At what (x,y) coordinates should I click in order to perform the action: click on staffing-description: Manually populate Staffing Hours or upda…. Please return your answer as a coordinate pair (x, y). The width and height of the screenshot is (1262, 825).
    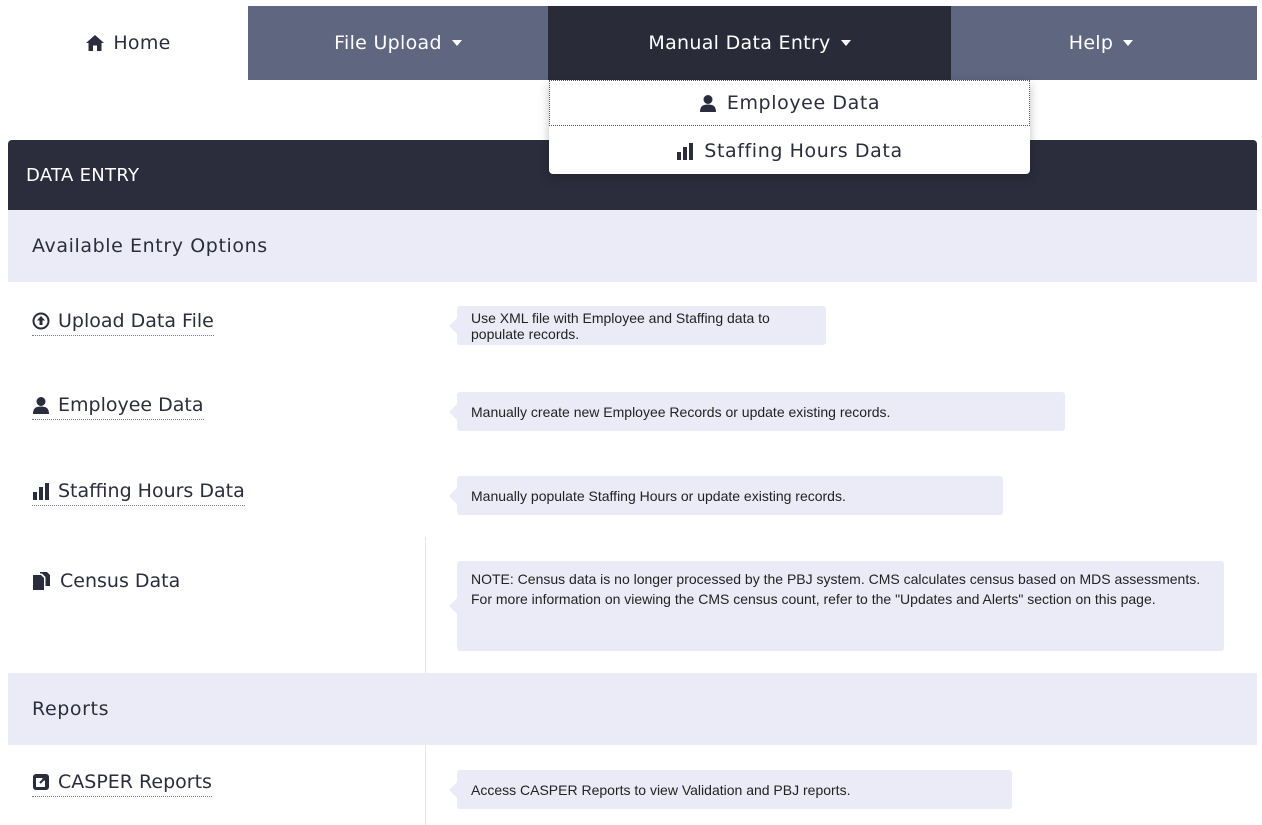
    Looking at the image, I should click on (726, 495).